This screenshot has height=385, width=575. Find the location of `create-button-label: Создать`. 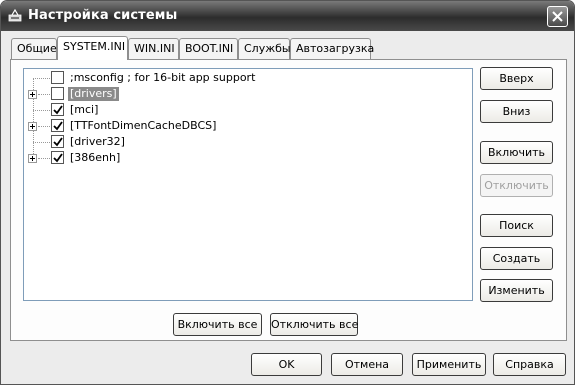

create-button-label: Создать is located at coordinates (516, 258).